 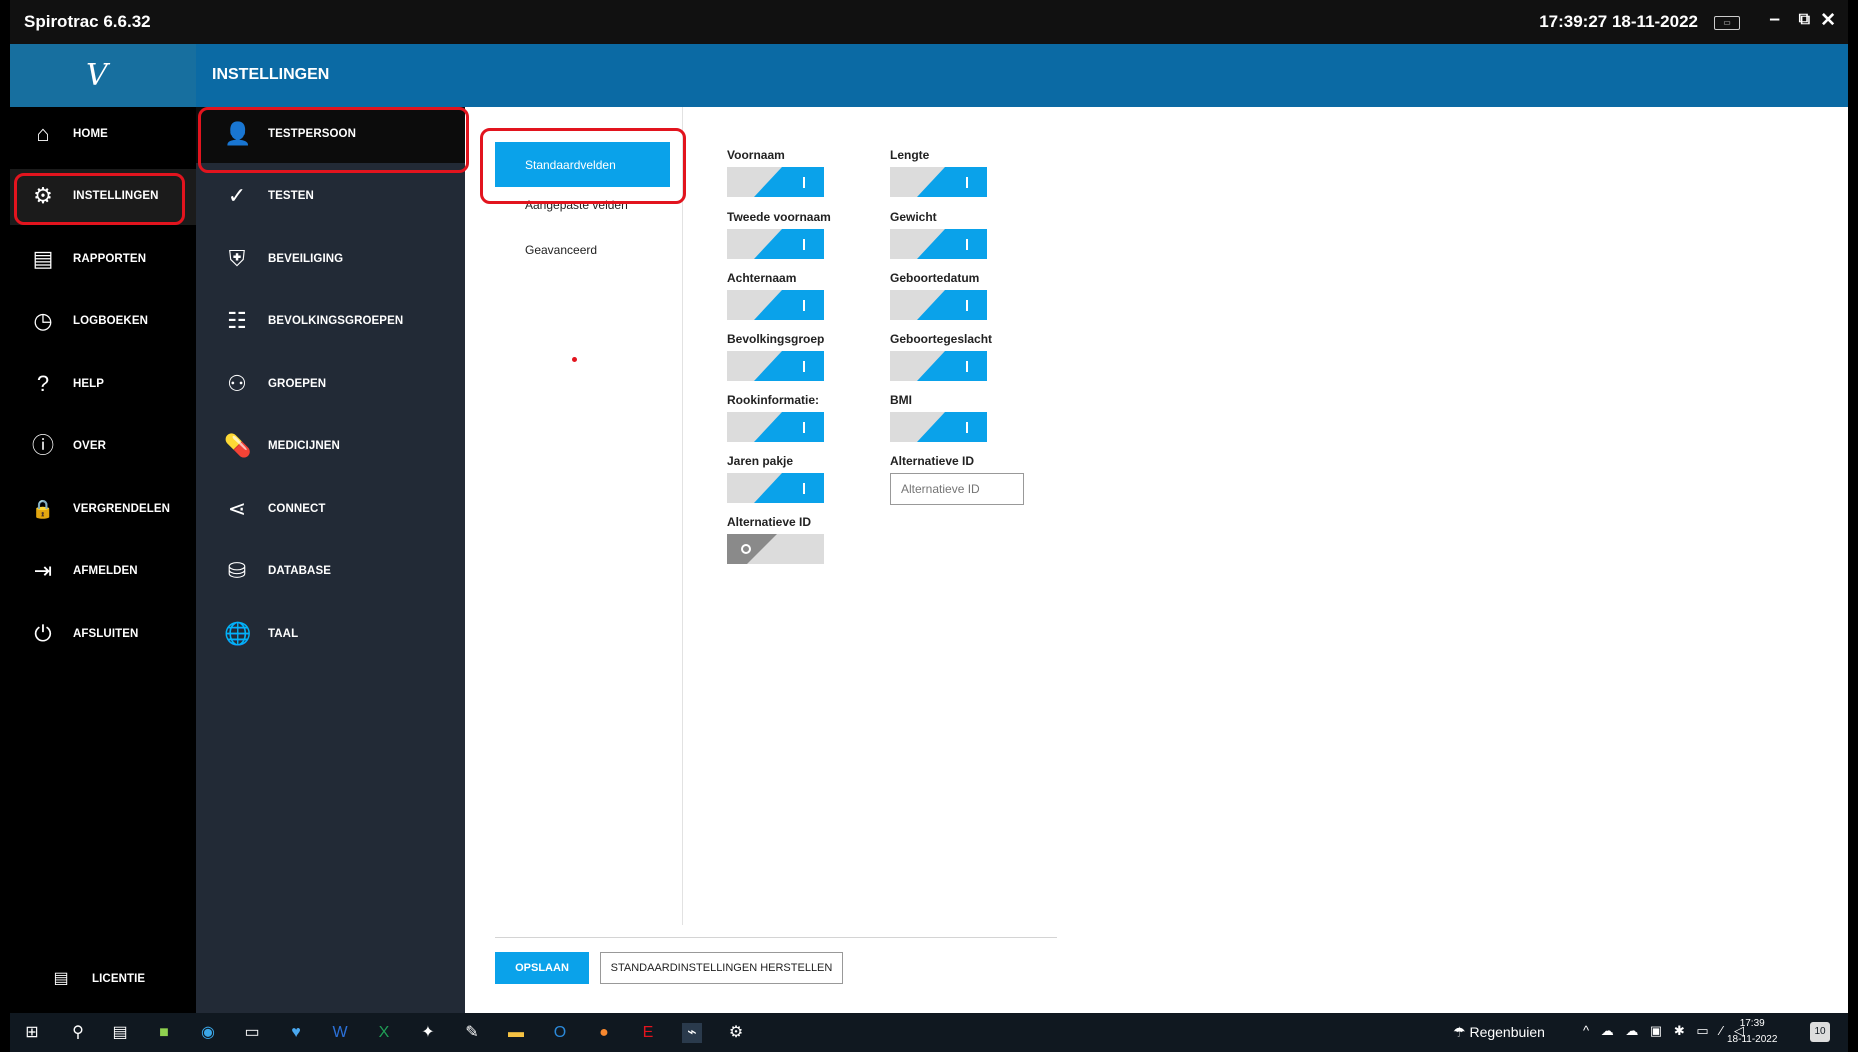 I want to click on toggle-gewicht, so click(x=938, y=244).